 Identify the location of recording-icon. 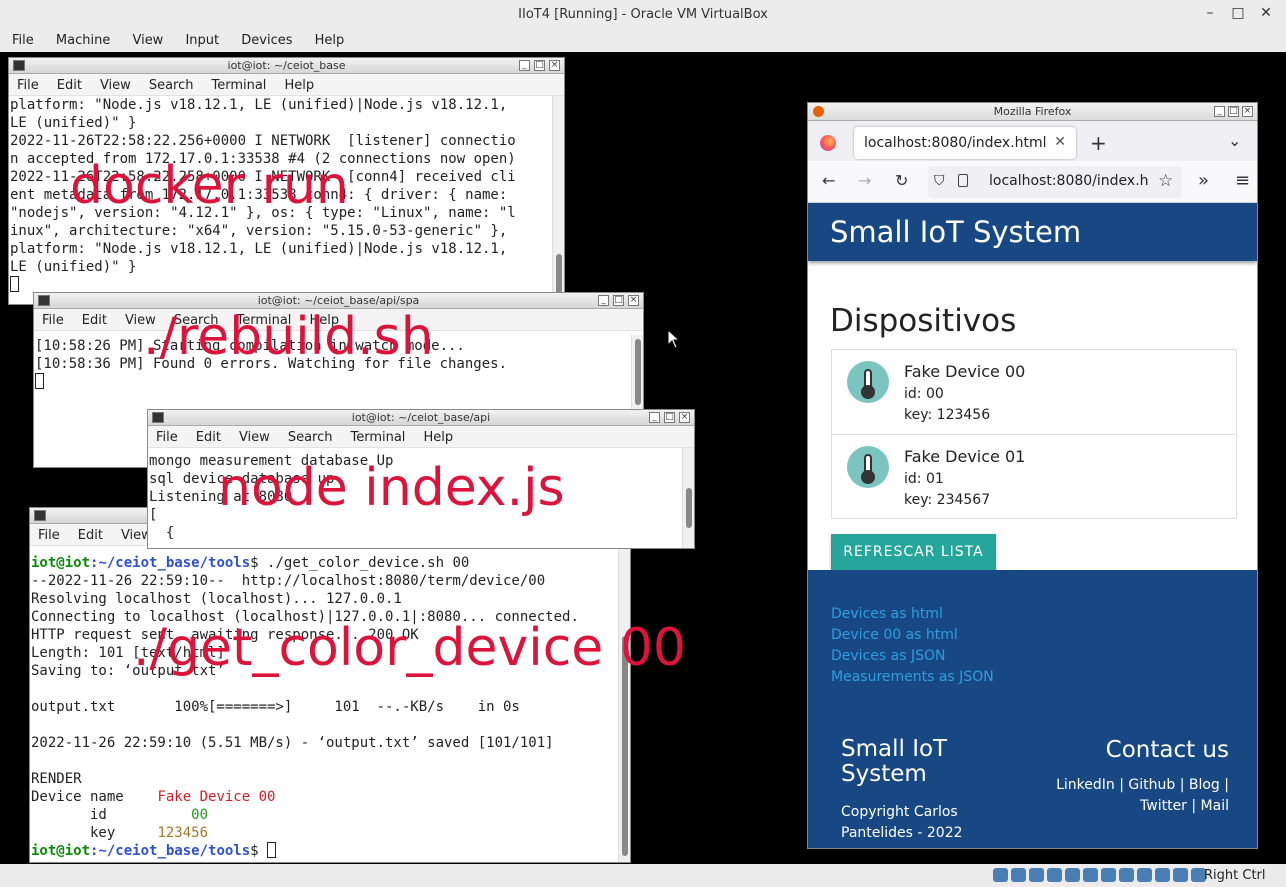
(1126, 875).